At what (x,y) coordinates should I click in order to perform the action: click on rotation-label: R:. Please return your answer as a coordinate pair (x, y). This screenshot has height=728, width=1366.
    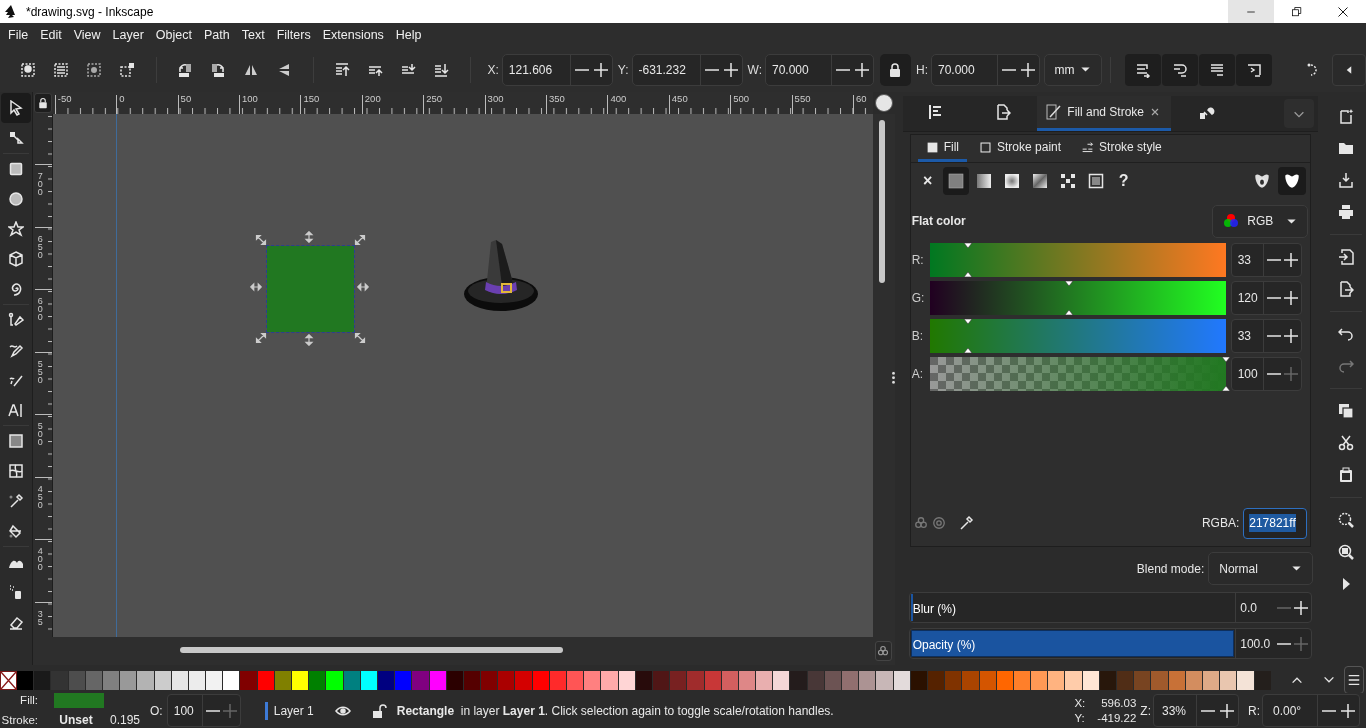
    Looking at the image, I should click on (1254, 711).